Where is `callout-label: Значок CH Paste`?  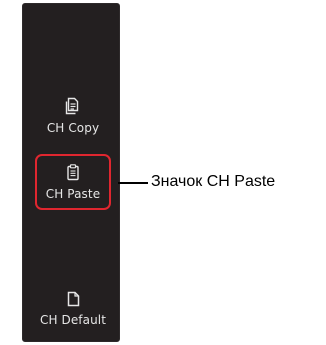
callout-label: Значок CH Paste is located at coordinates (213, 181).